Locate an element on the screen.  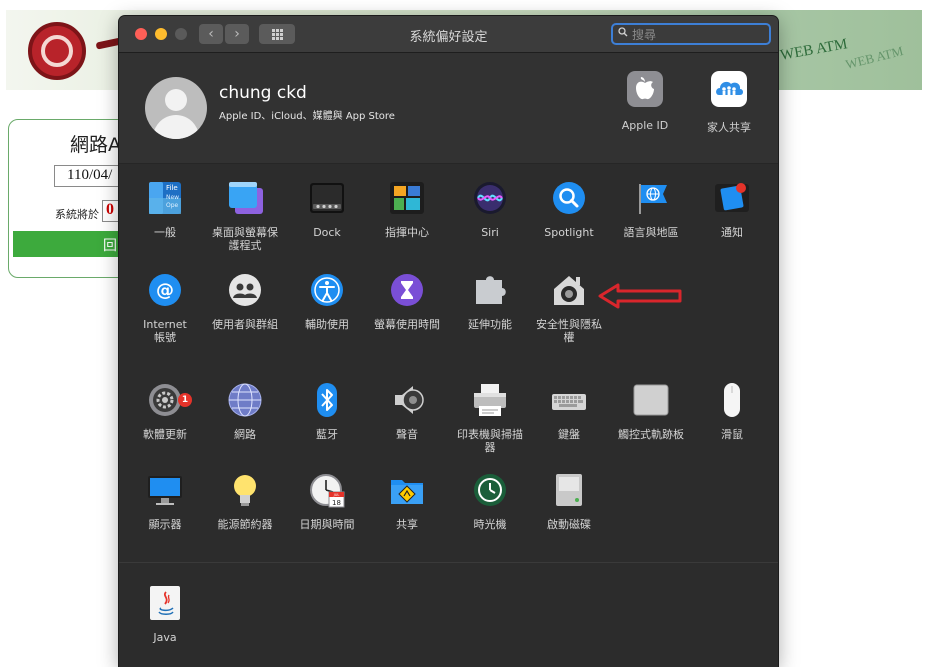
pref-label: 鍵盤 is located at coordinates (569, 434).